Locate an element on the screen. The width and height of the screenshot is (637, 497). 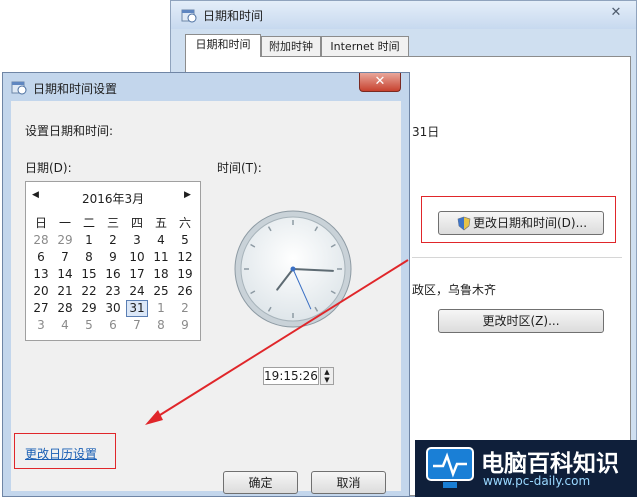
monitor-logo-icon is located at coordinates (450, 467).